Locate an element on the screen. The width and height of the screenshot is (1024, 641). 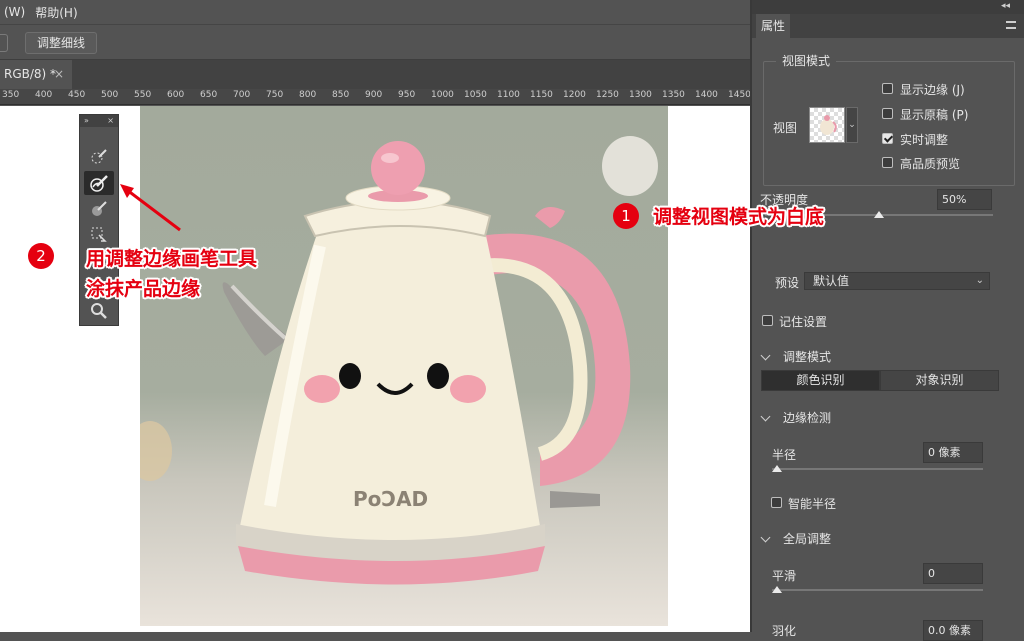
ruler-tick-label: 400 is located at coordinates (44, 95).